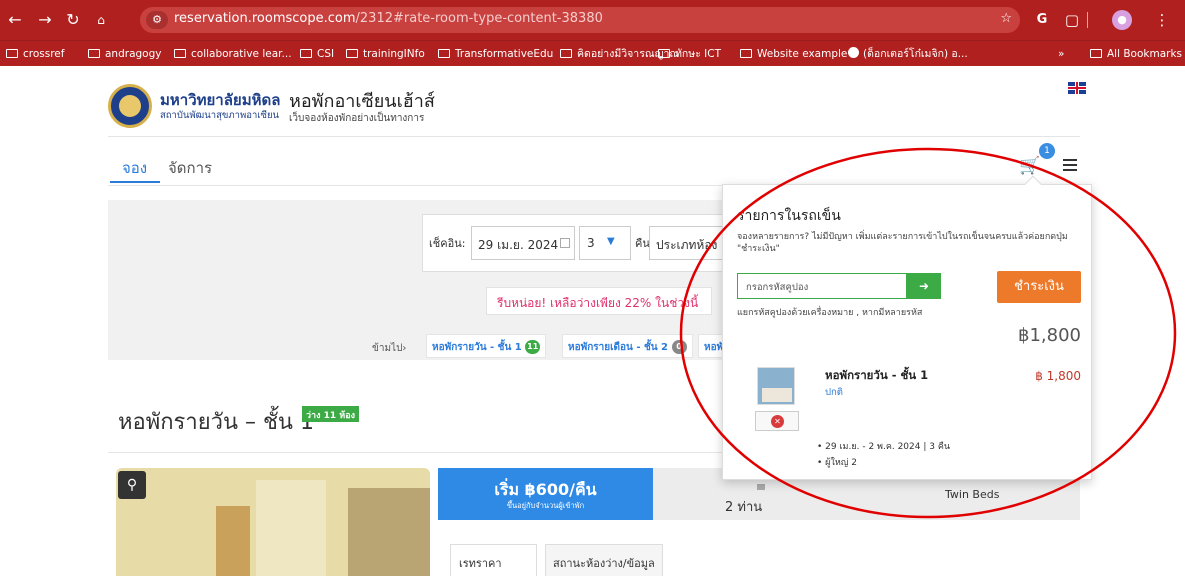 This screenshot has height=576, width=1185. I want to click on bookmark-label: CSI, so click(326, 54).